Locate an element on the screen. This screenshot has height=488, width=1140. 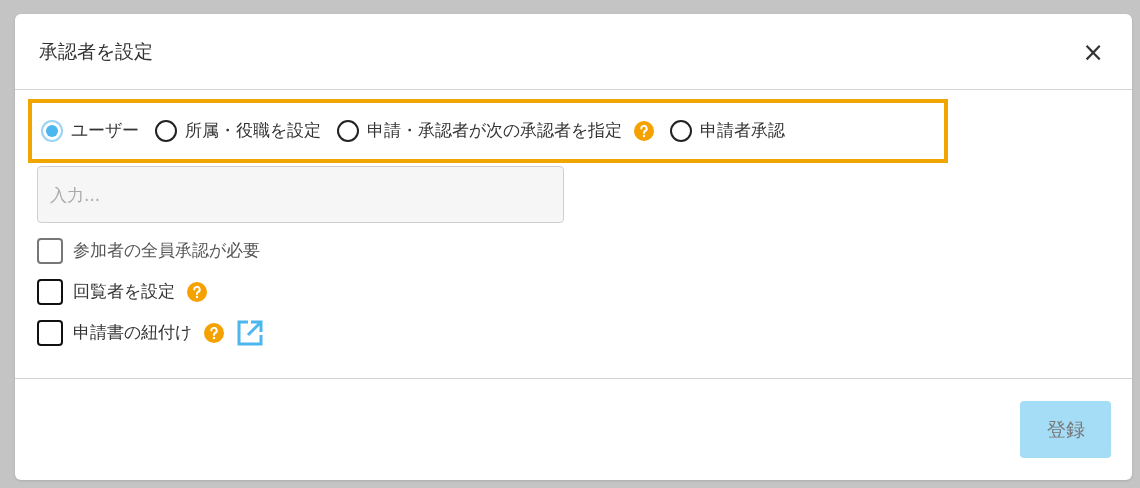
close-button: × is located at coordinates (1093, 51).